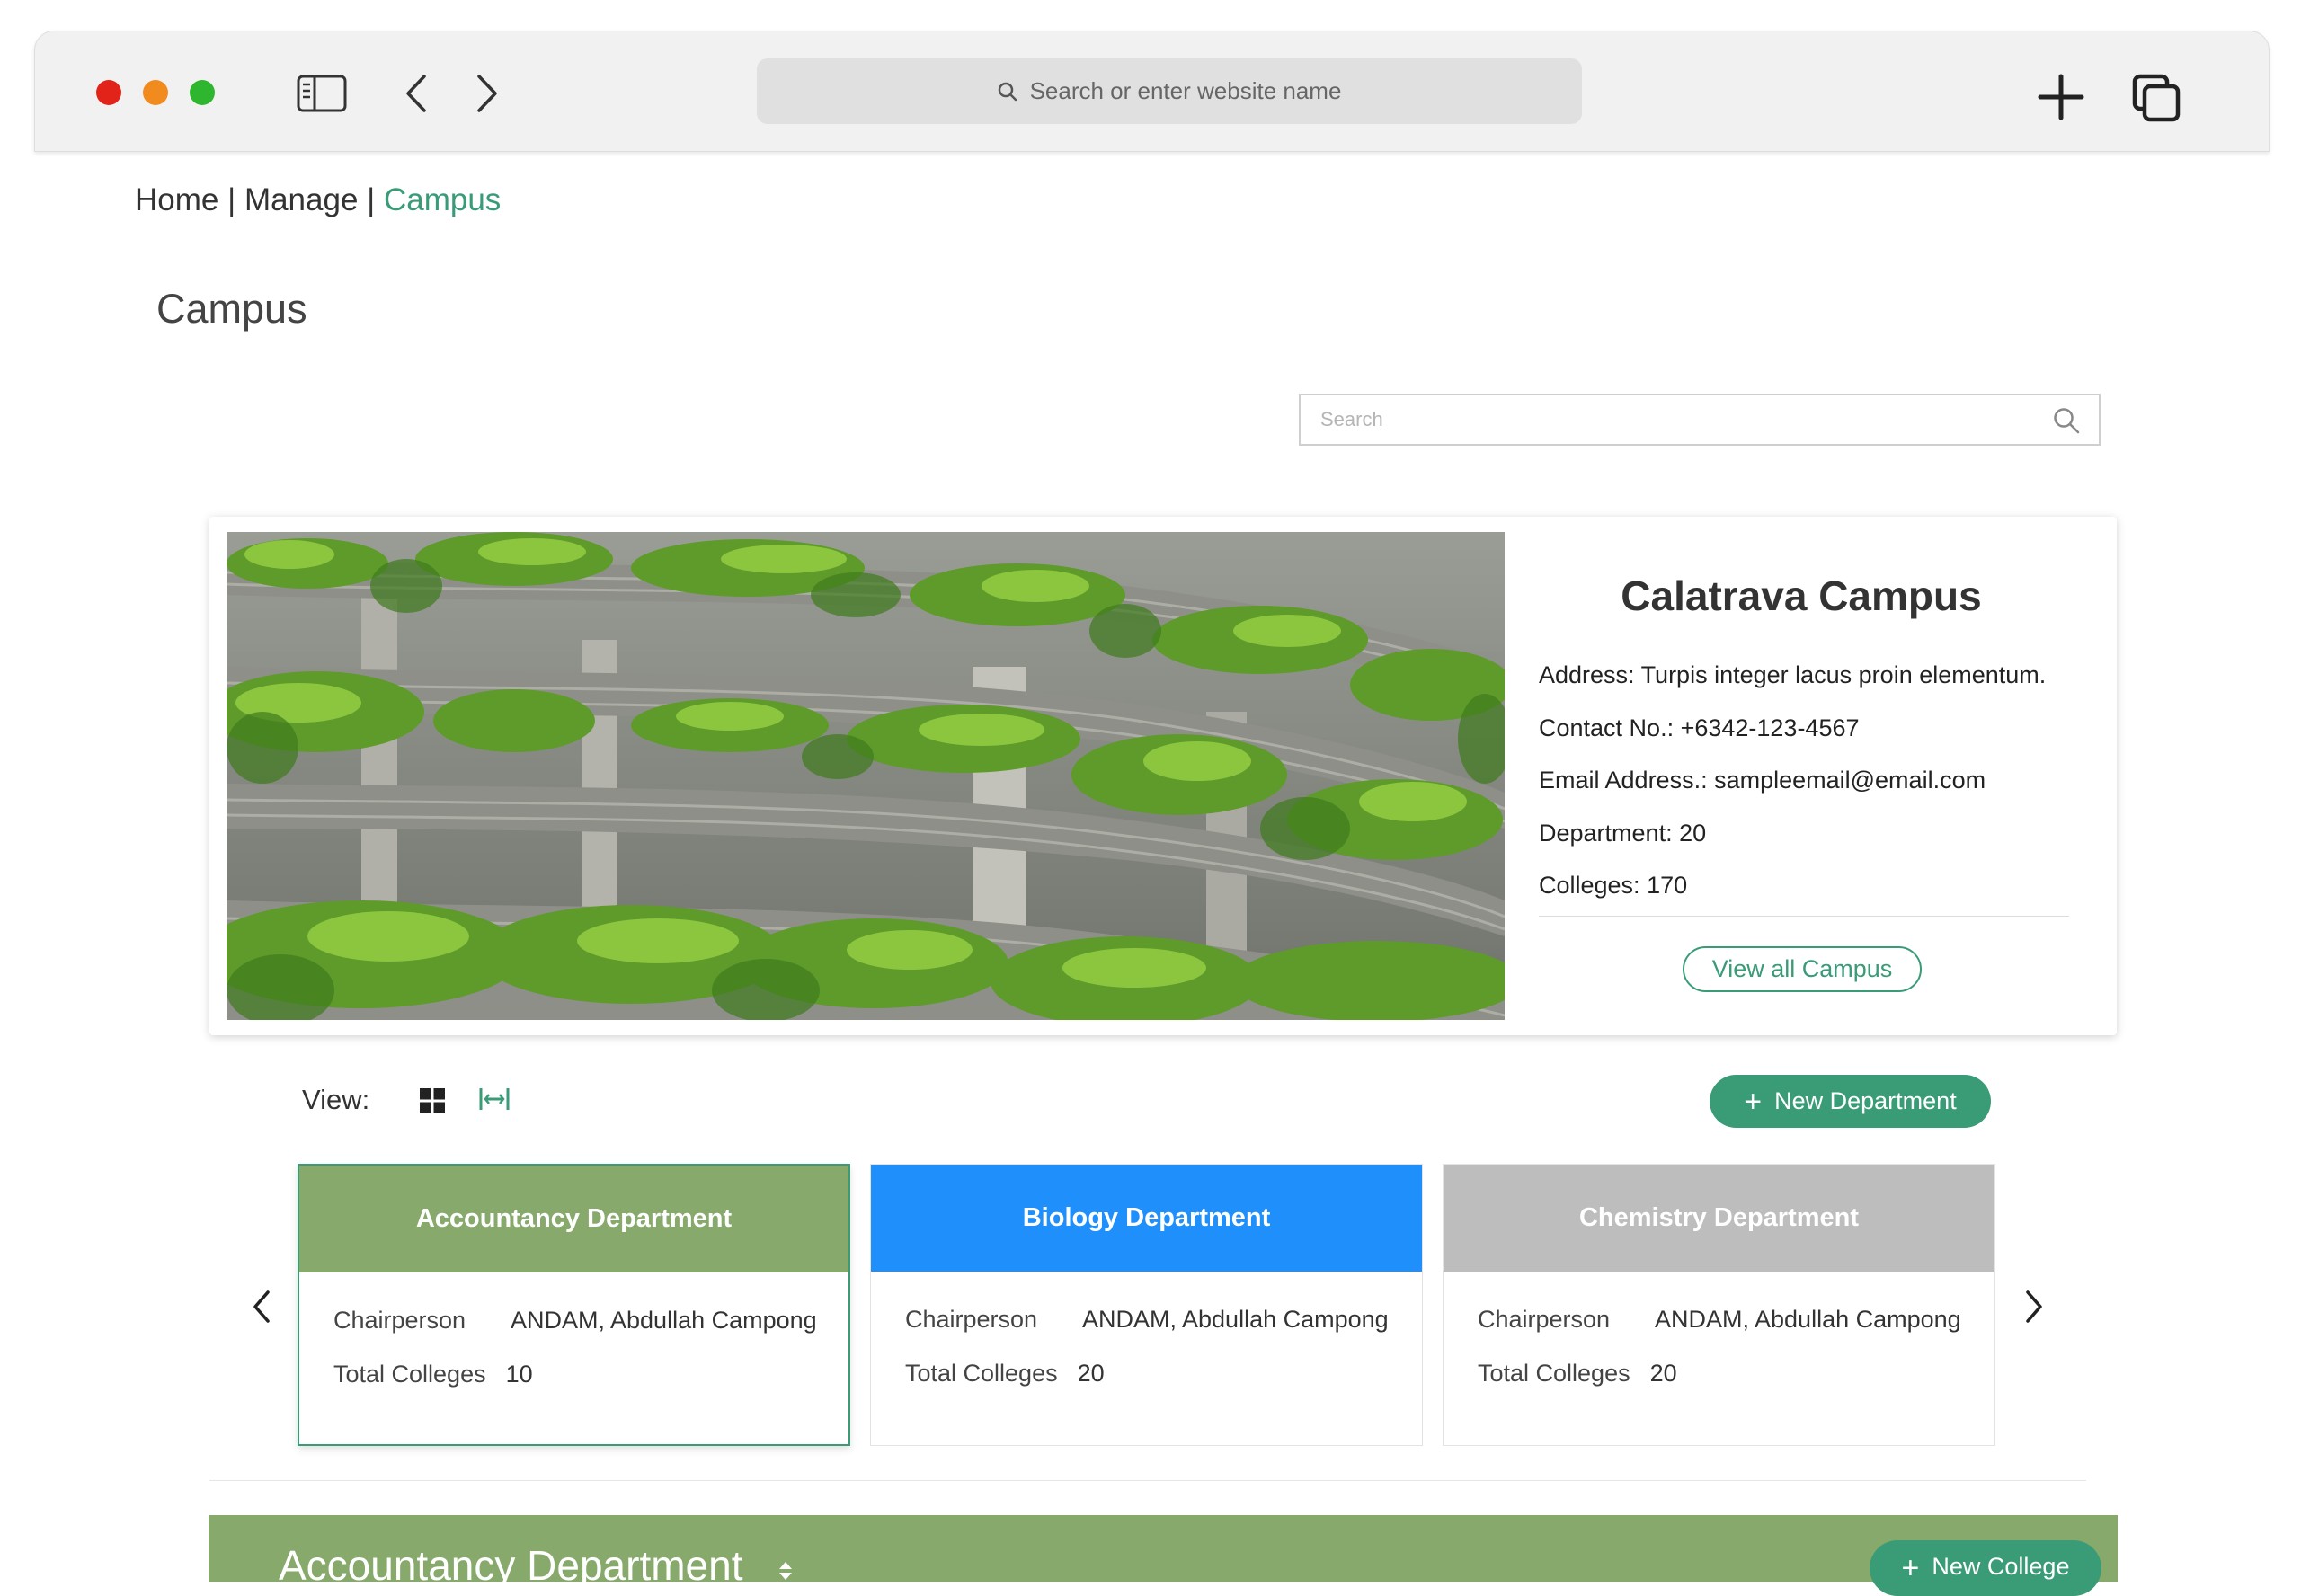 The width and height of the screenshot is (2301, 1596). I want to click on view-label: View:, so click(336, 1099).